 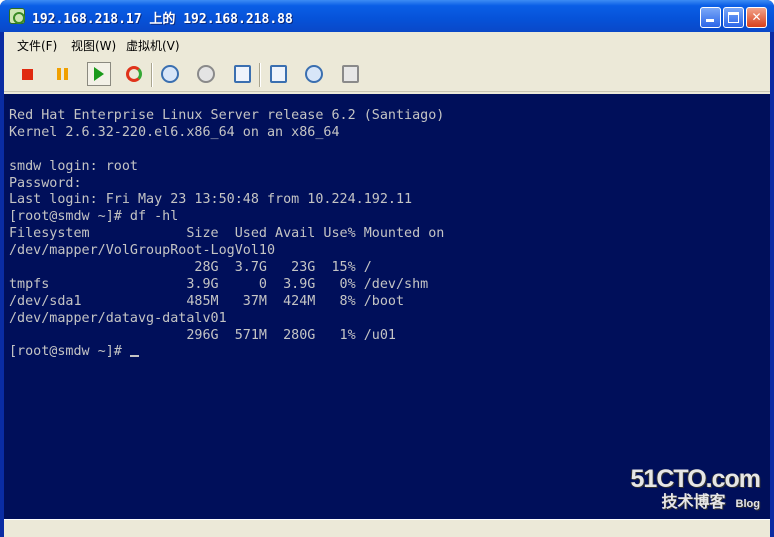 I want to click on pause-icon, so click(x=62, y=74).